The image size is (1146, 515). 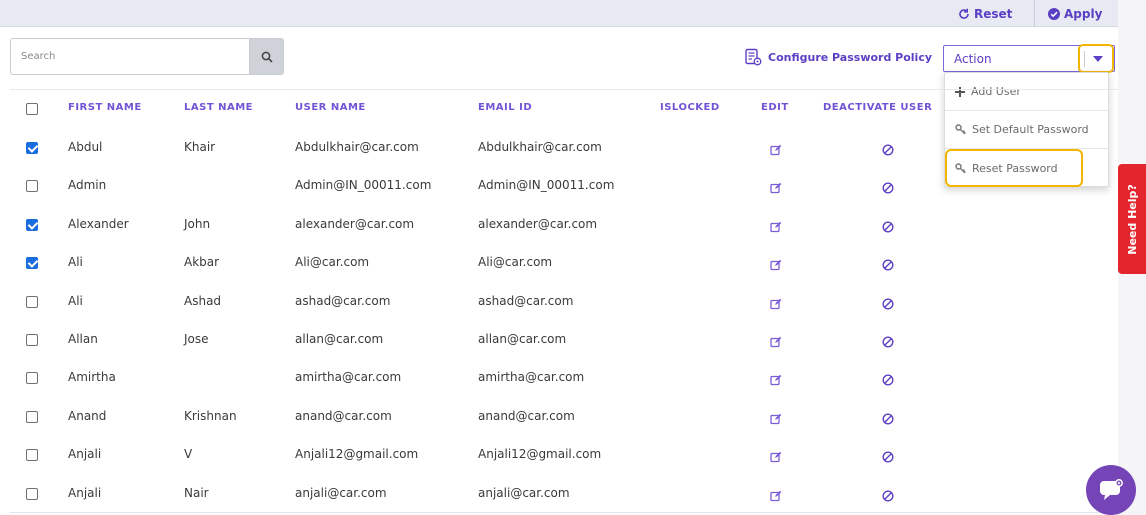 What do you see at coordinates (564, 89) in the screenshot?
I see `table-header-divider` at bounding box center [564, 89].